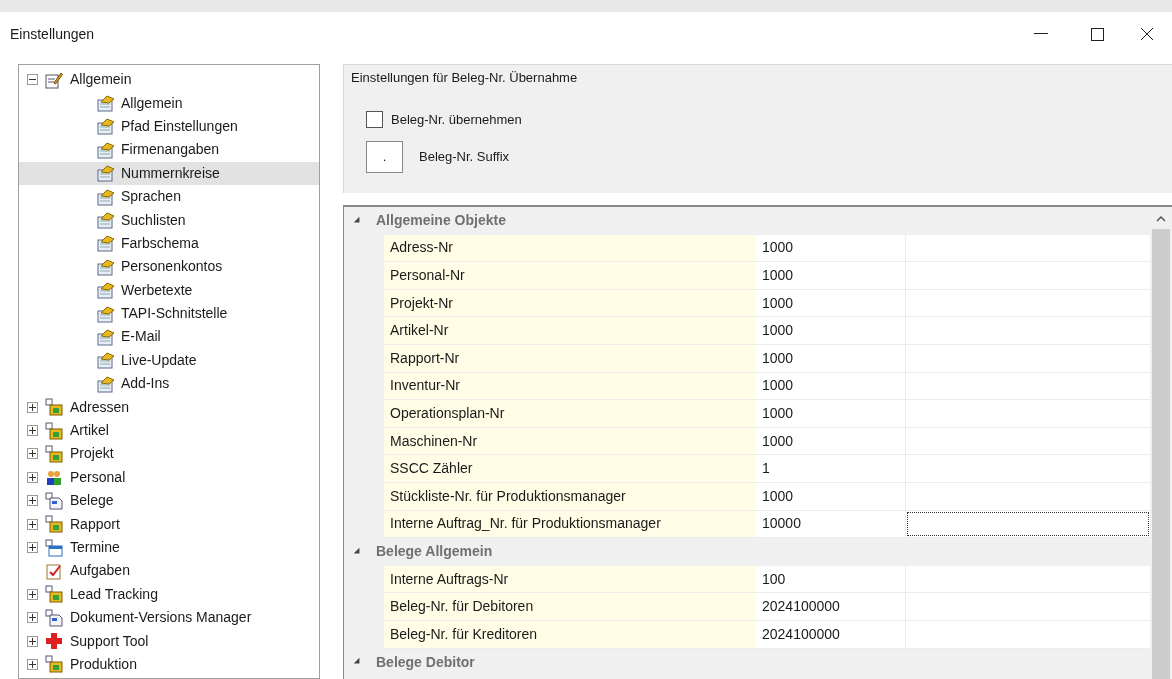 This screenshot has width=1172, height=679. What do you see at coordinates (169, 501) in the screenshot?
I see `tree-item: Belege` at bounding box center [169, 501].